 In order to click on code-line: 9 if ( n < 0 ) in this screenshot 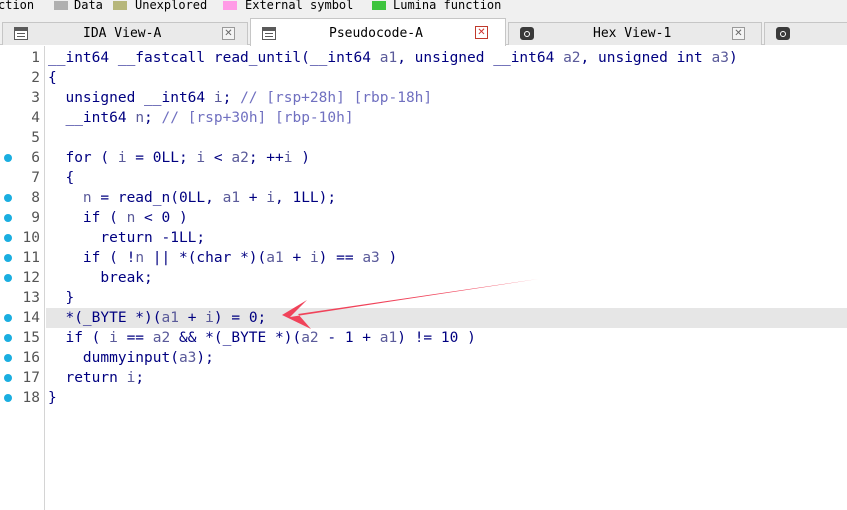, I will do `click(423, 218)`.